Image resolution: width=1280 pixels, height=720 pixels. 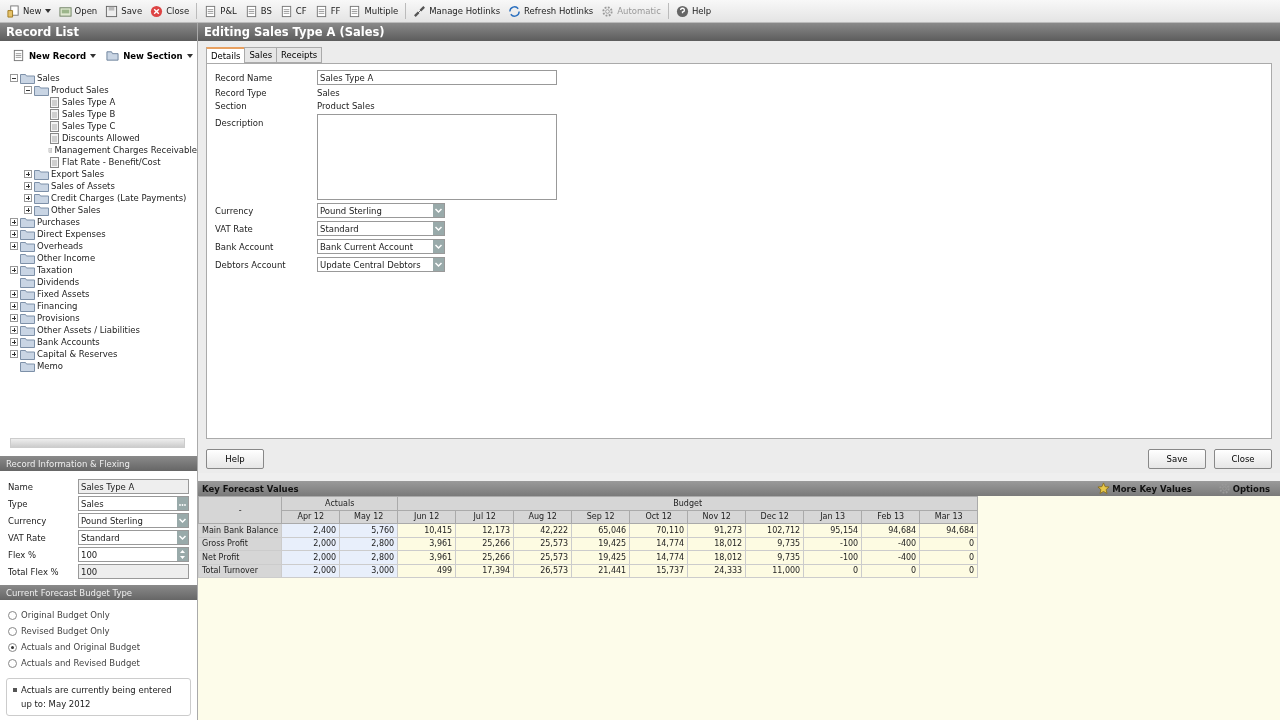 What do you see at coordinates (111, 162) in the screenshot?
I see `tree-item: Flat Rate - Benefit/Cost` at bounding box center [111, 162].